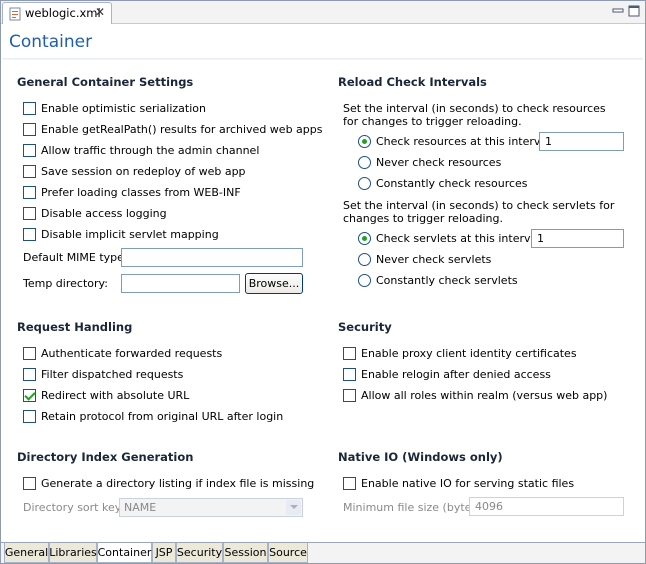 Image resolution: width=646 pixels, height=564 pixels. I want to click on reload-intervals-heading: Reload Check Intervals, so click(412, 82).